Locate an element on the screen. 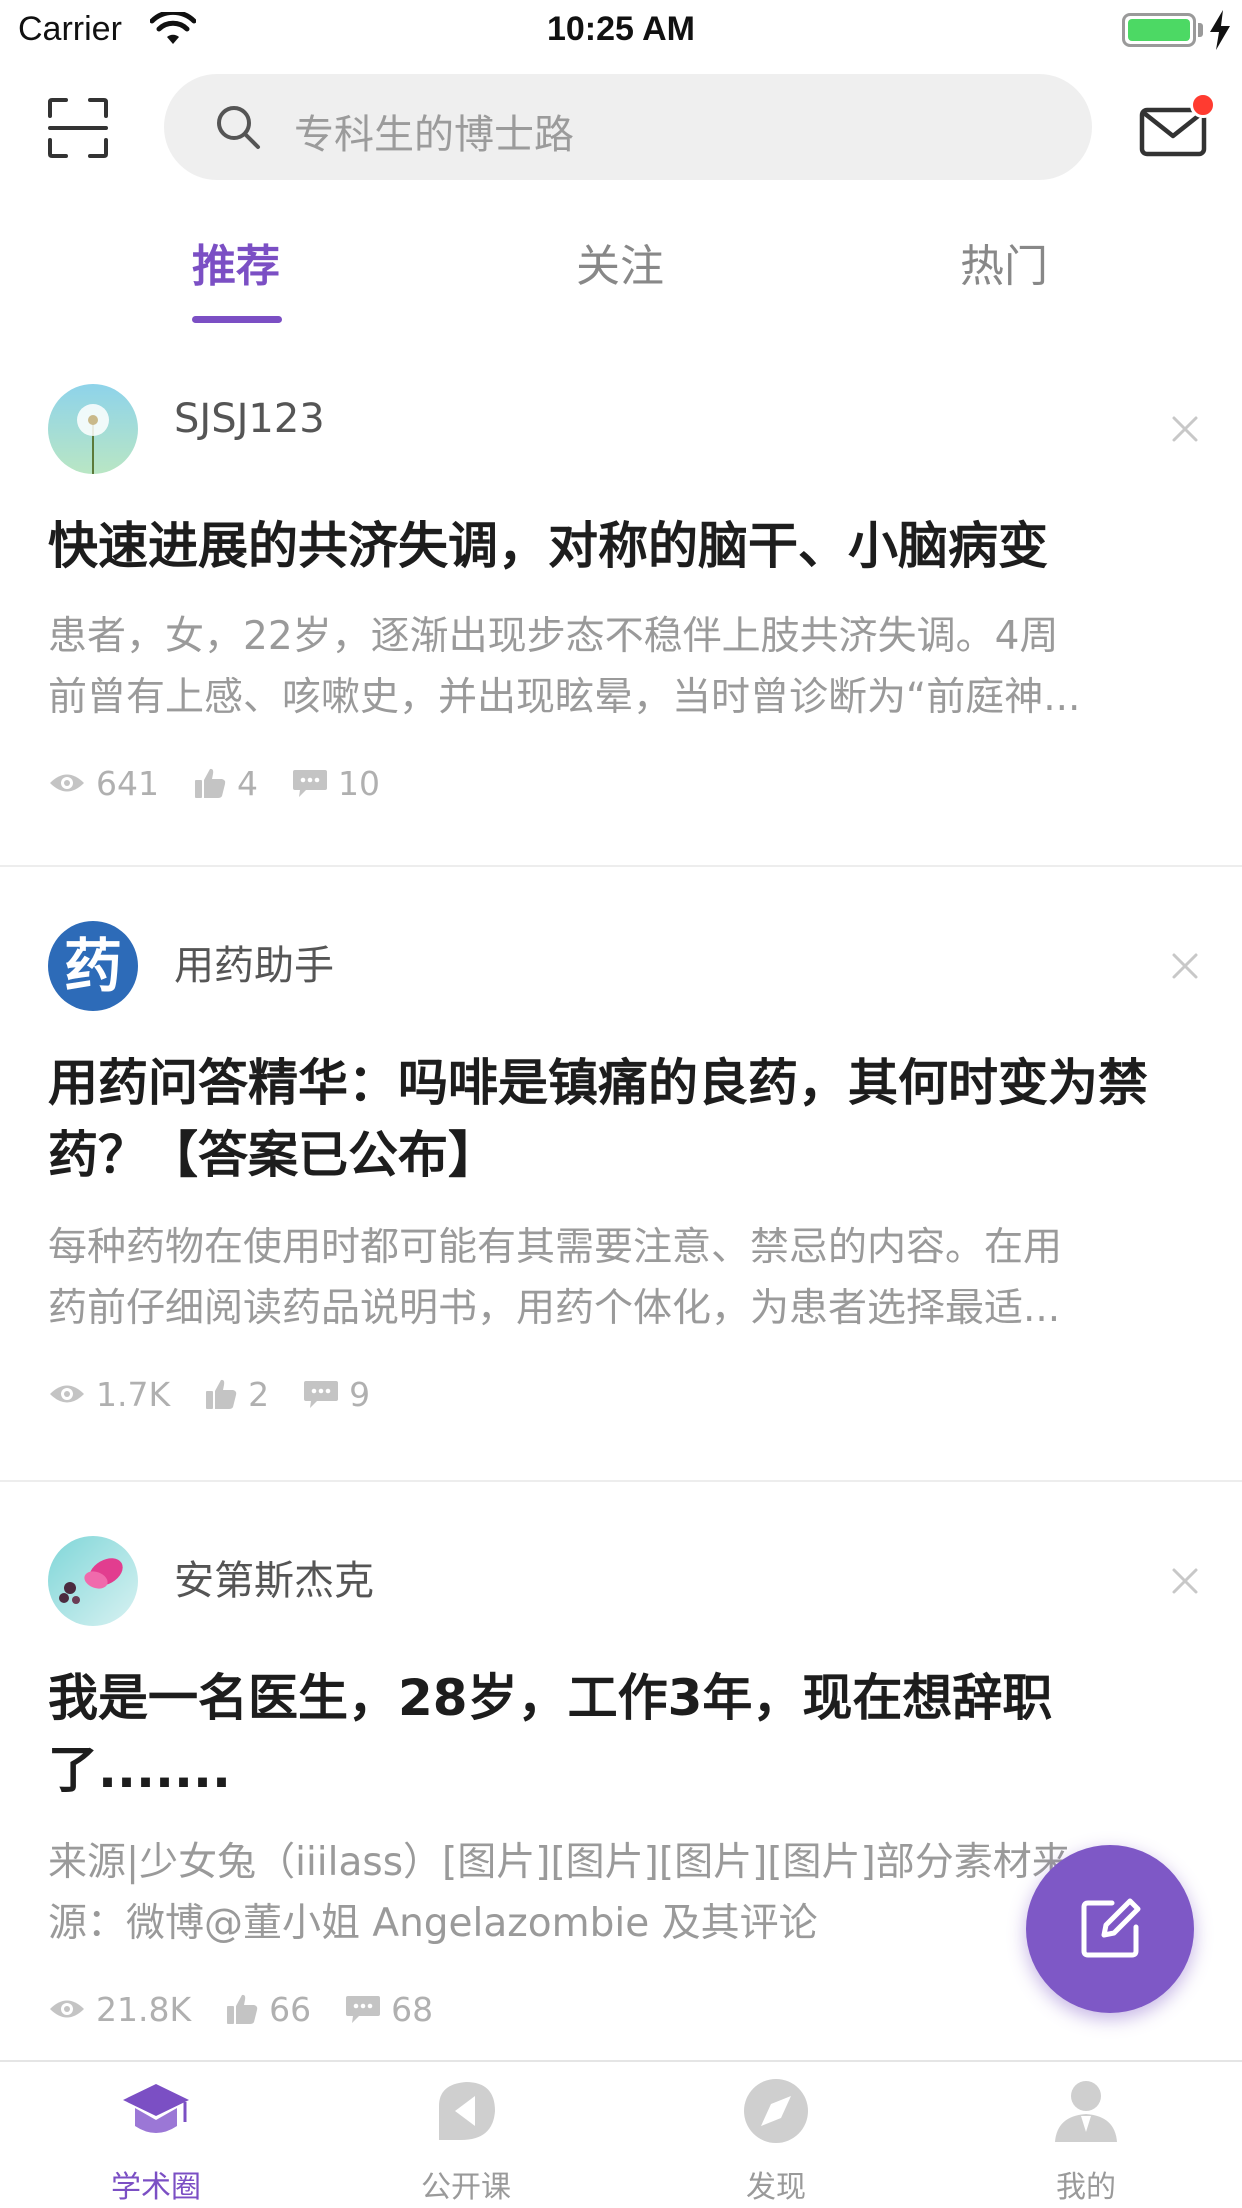  likes-count: 2 is located at coordinates (259, 1394).